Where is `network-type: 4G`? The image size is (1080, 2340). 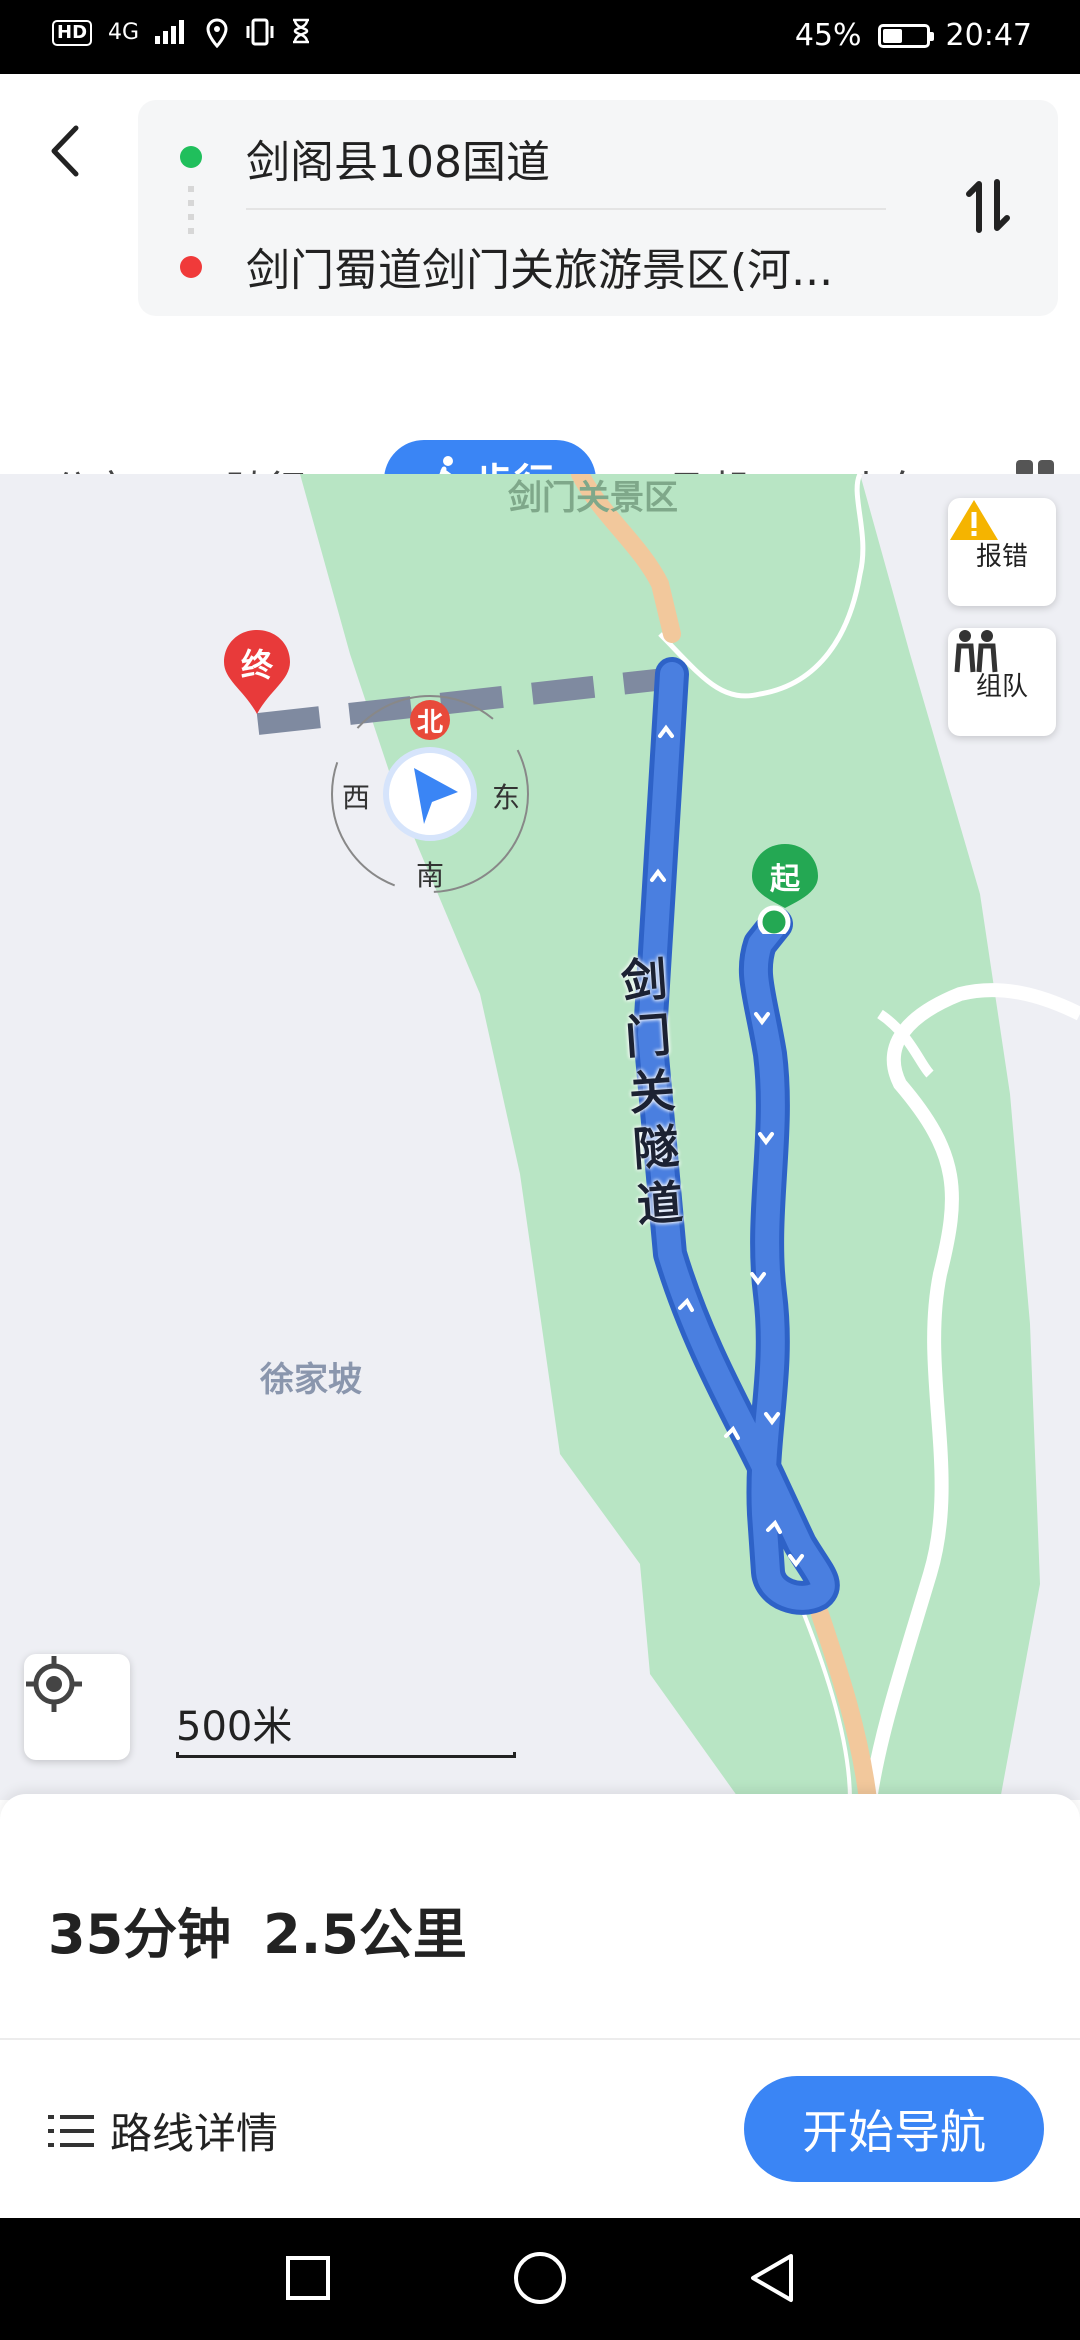
network-type: 4G is located at coordinates (124, 32).